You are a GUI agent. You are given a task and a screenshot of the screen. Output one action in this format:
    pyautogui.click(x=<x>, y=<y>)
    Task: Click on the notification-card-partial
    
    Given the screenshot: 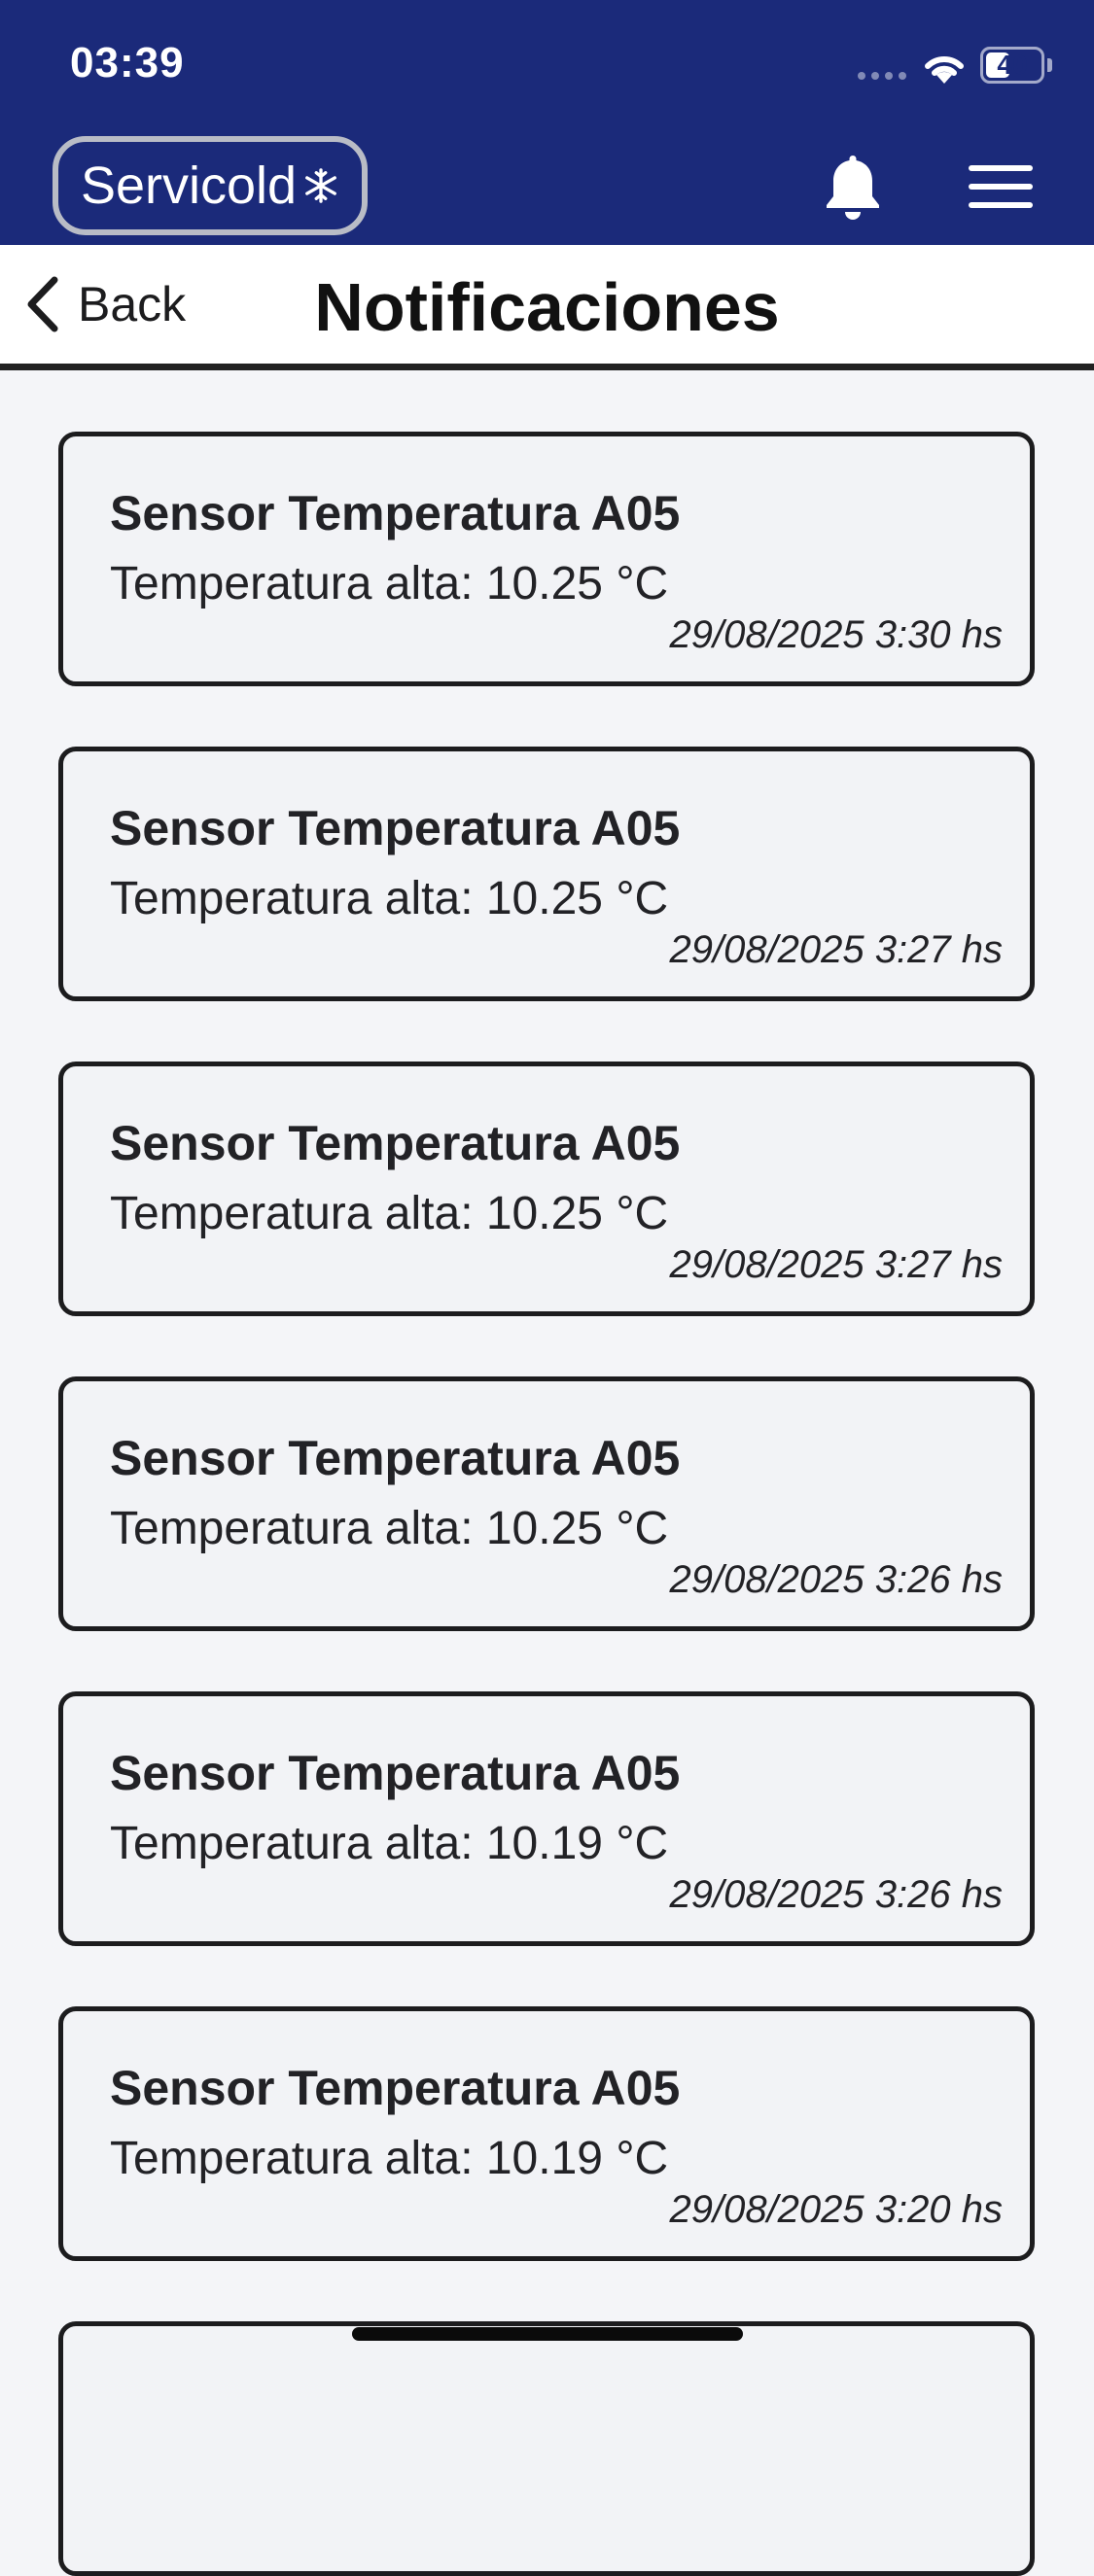 What is the action you would take?
    pyautogui.click(x=546, y=2448)
    